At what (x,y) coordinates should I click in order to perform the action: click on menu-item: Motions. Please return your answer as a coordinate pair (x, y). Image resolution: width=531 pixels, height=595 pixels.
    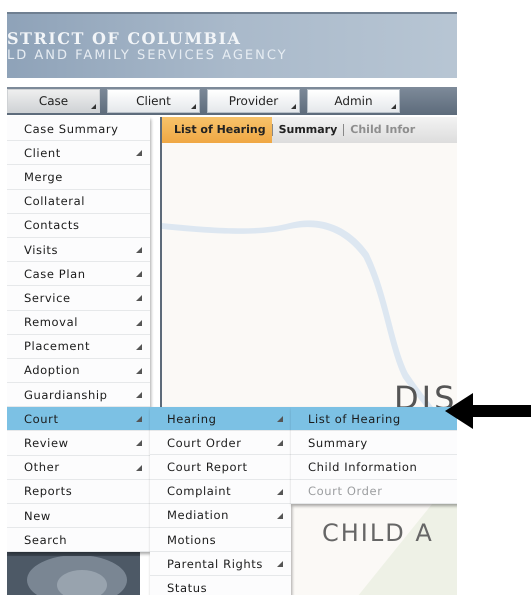
    Looking at the image, I should click on (220, 540).